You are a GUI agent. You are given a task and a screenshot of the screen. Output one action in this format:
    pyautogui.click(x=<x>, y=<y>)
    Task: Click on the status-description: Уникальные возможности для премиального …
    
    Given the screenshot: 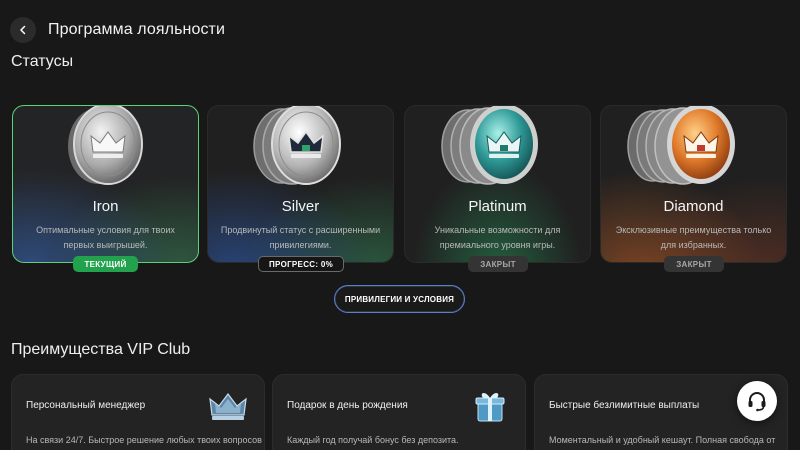 What is the action you would take?
    pyautogui.click(x=497, y=237)
    